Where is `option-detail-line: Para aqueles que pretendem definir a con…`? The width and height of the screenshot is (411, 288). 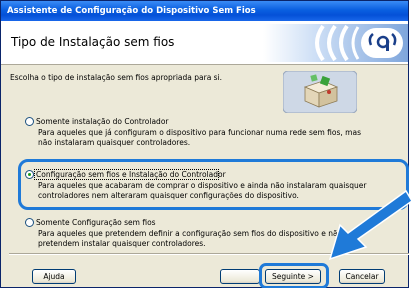 option-detail-line: Para aqueles que pretendem definir a con… is located at coordinates (190, 233).